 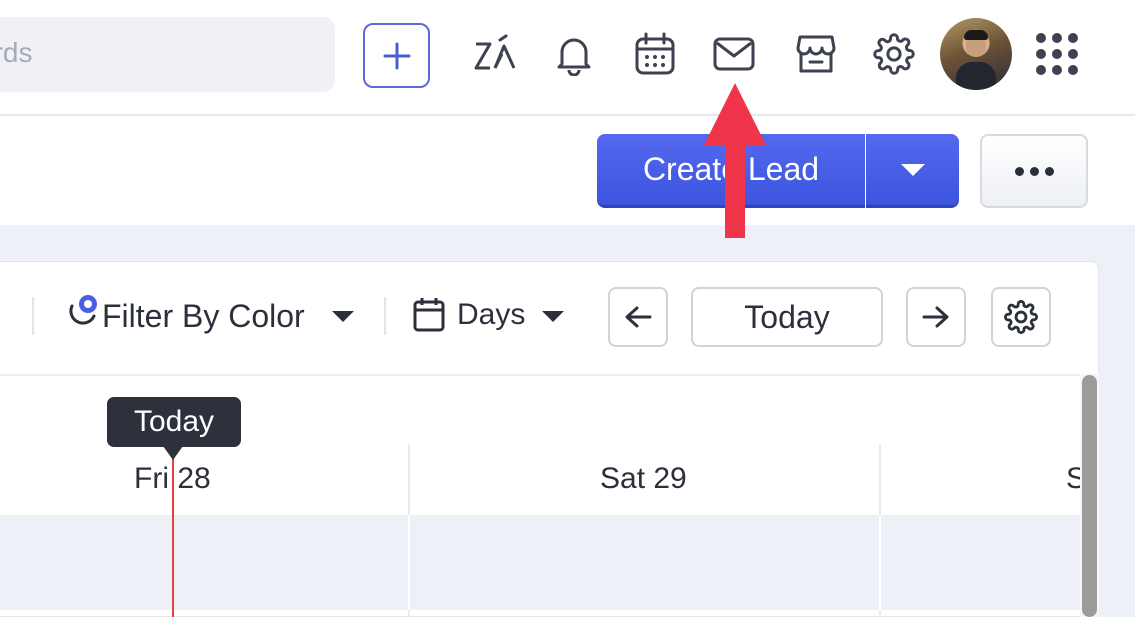 I want to click on create-lead-dropdown-button, so click(x=912, y=171).